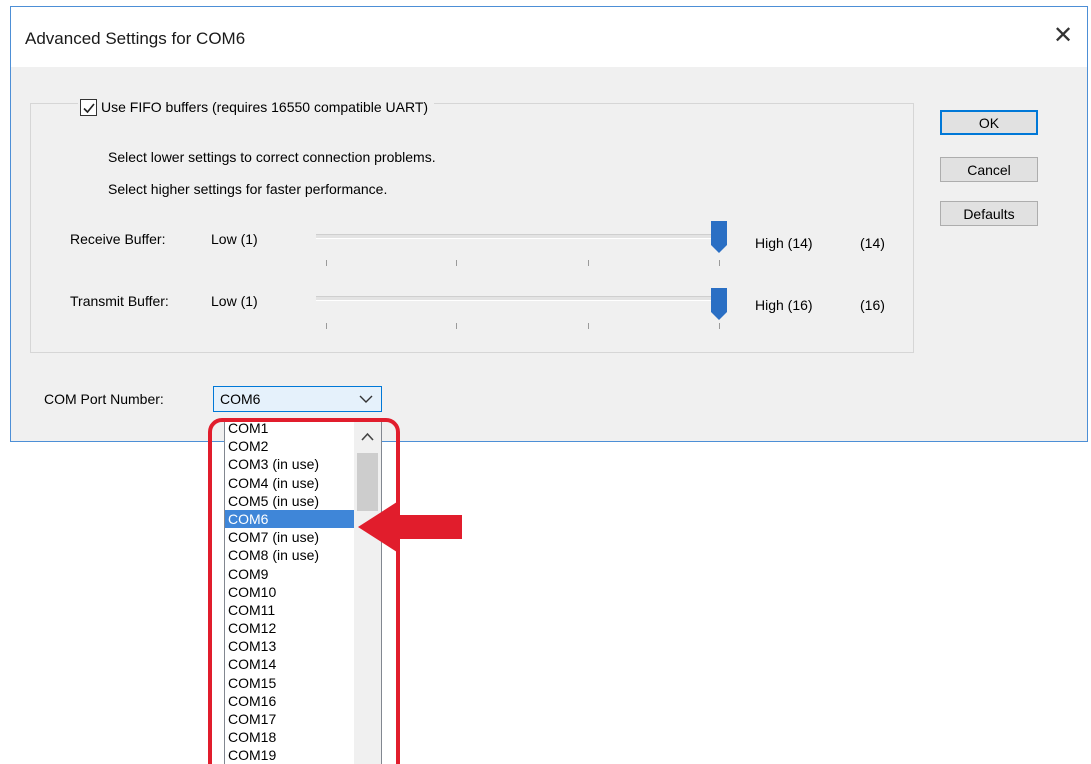  Describe the element at coordinates (240, 399) in the screenshot. I see `com-port-selected-value: COM6` at that location.